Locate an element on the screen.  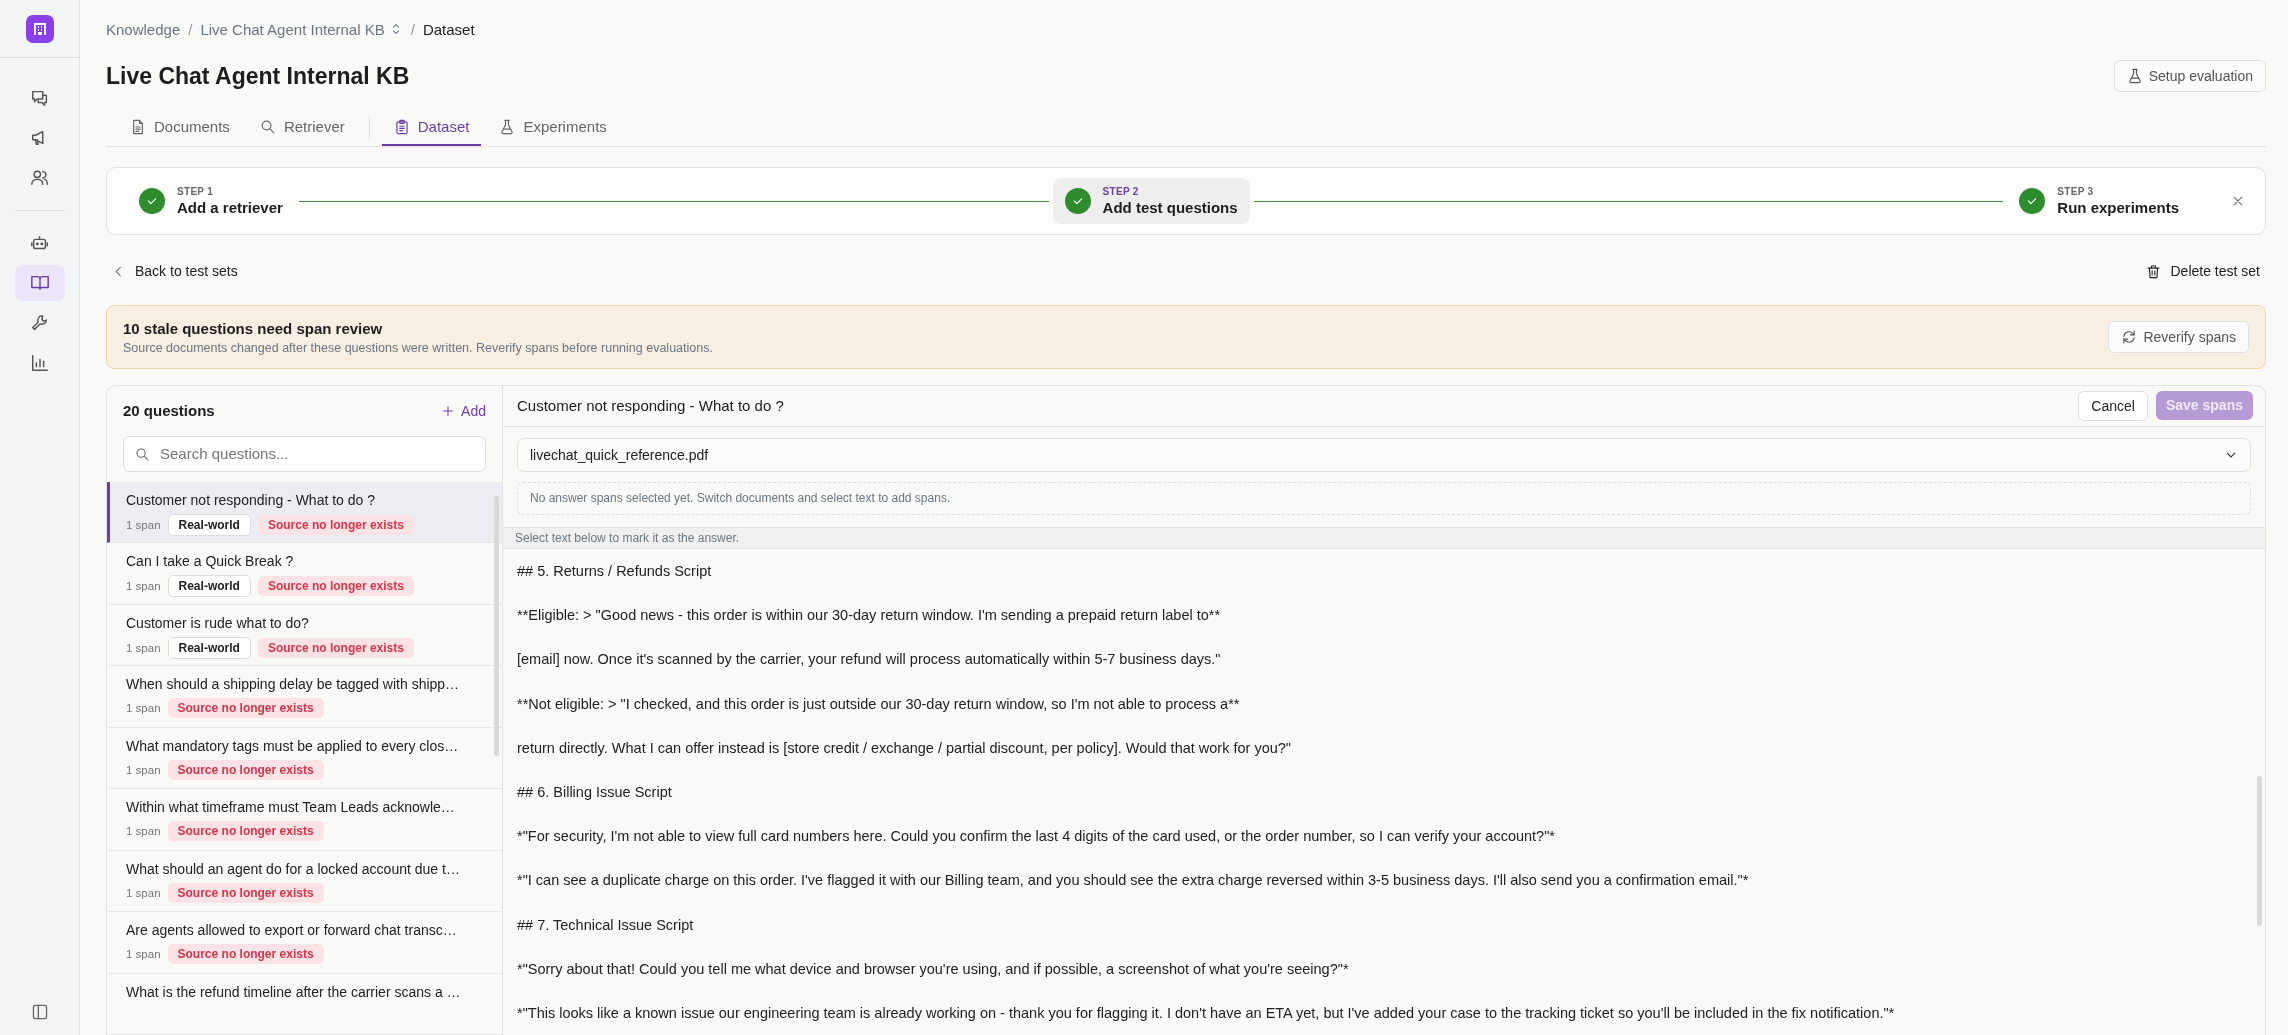
users-icon is located at coordinates (39, 178).